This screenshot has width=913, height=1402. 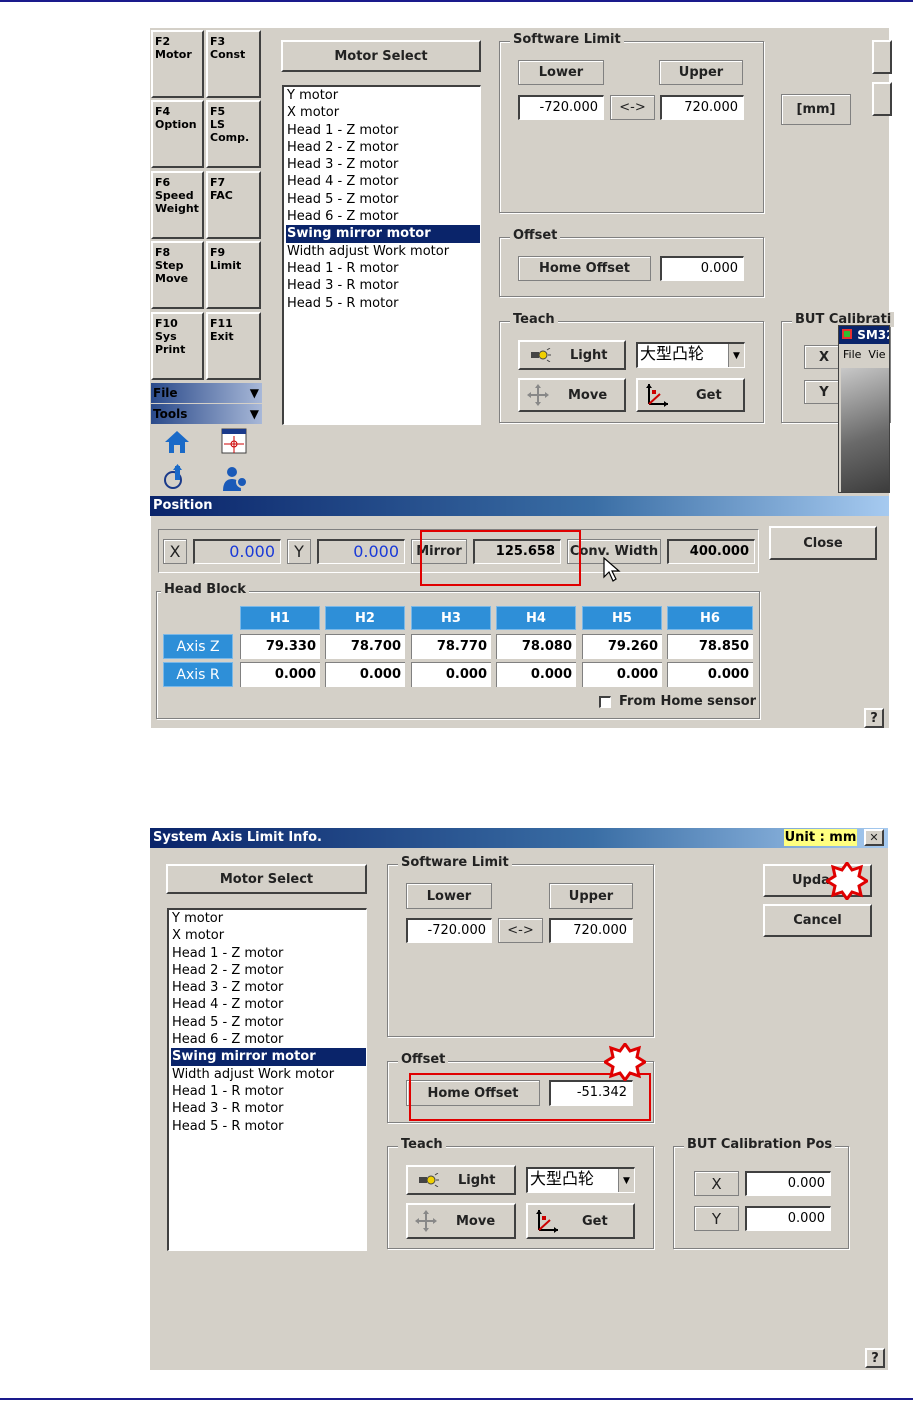 What do you see at coordinates (567, 39) in the screenshot?
I see `software-limit-title: Software Limit` at bounding box center [567, 39].